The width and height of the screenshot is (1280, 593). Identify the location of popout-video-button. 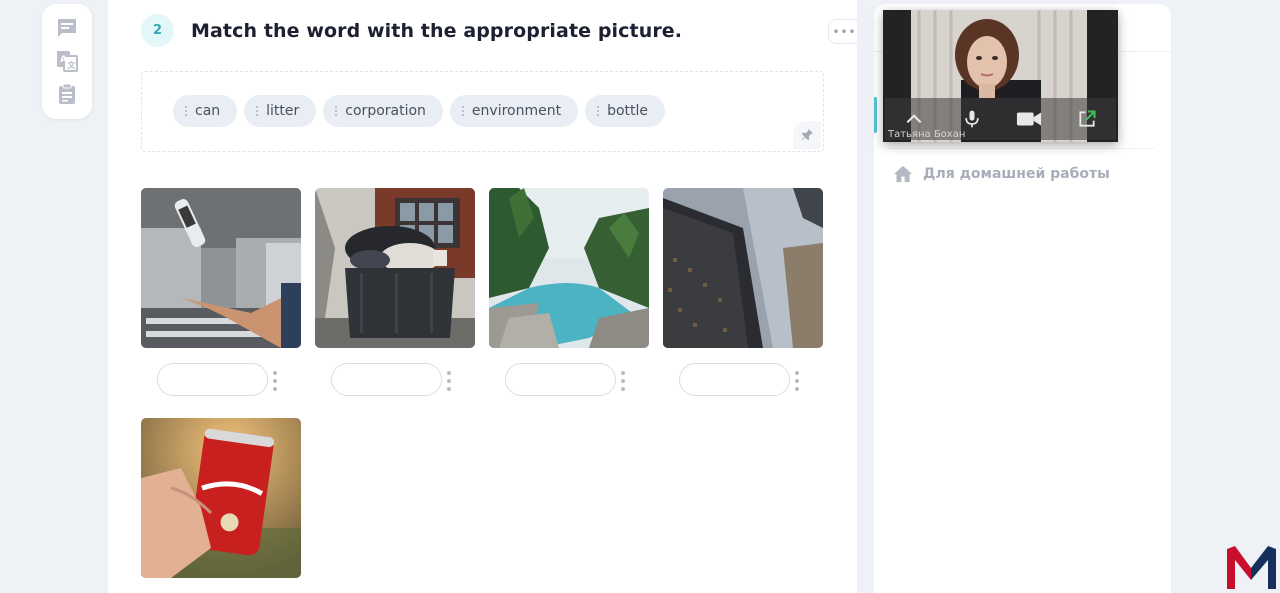
(1087, 119).